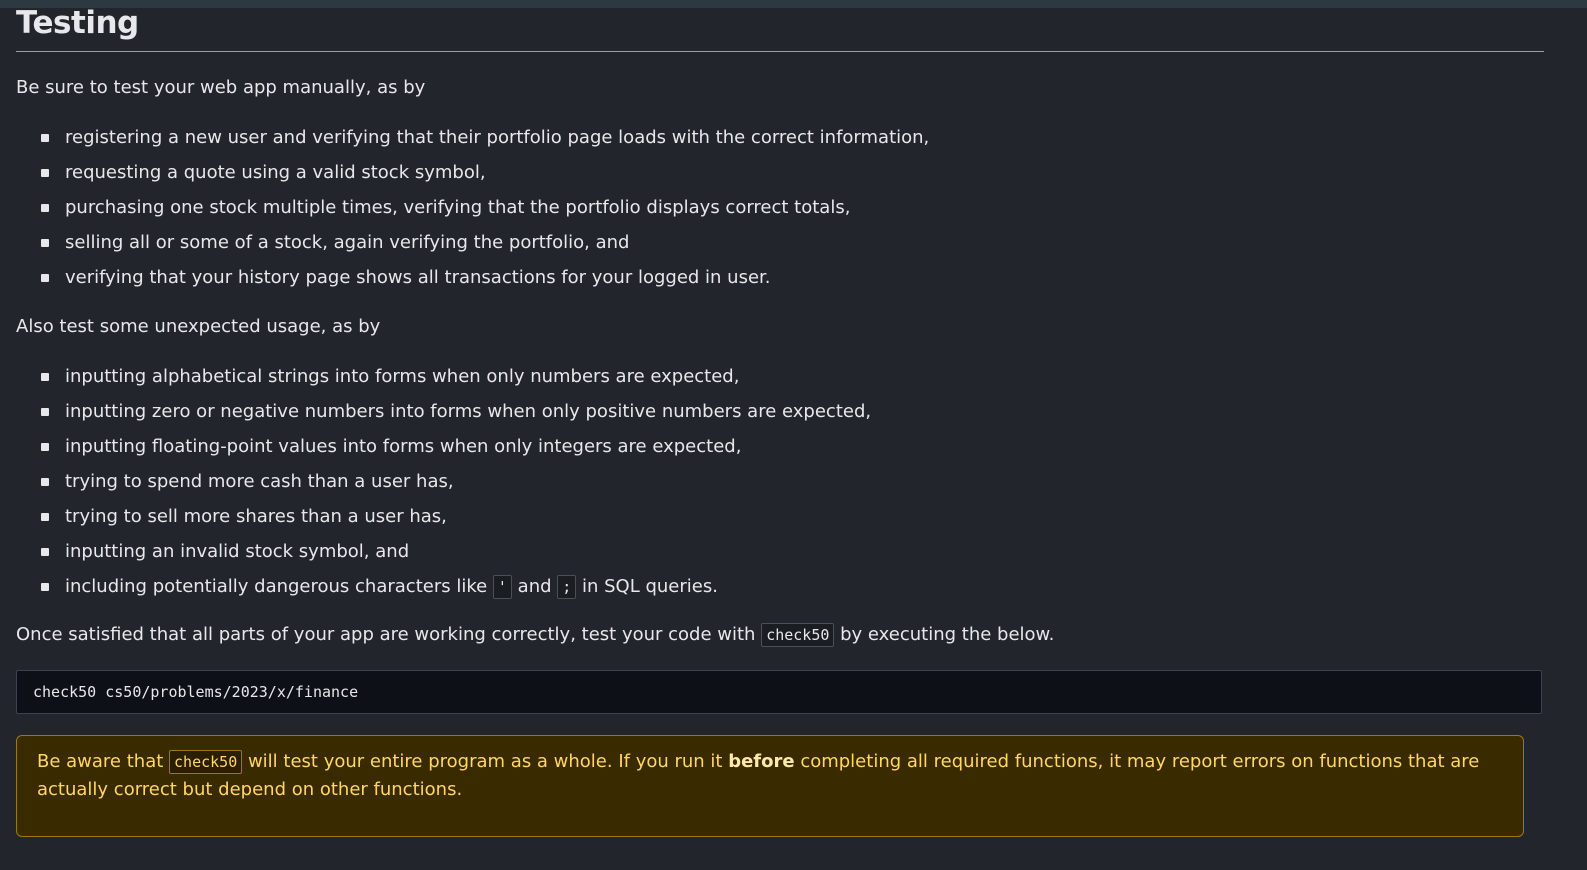  Describe the element at coordinates (198, 326) in the screenshot. I see `unexpected-testing-intro: Also test some unexpected usage, as by` at that location.